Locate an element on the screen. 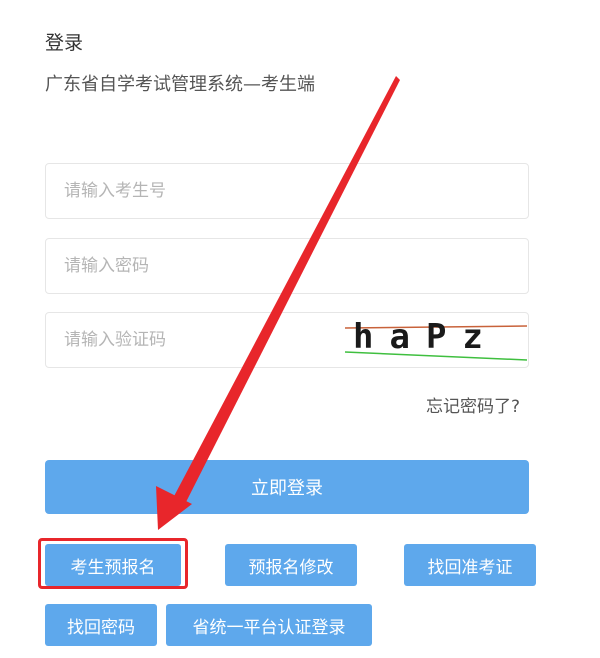 Image resolution: width=600 pixels, height=658 pixels. system-subtitle: 广东省自学考试管理系统—考生端 is located at coordinates (180, 84).